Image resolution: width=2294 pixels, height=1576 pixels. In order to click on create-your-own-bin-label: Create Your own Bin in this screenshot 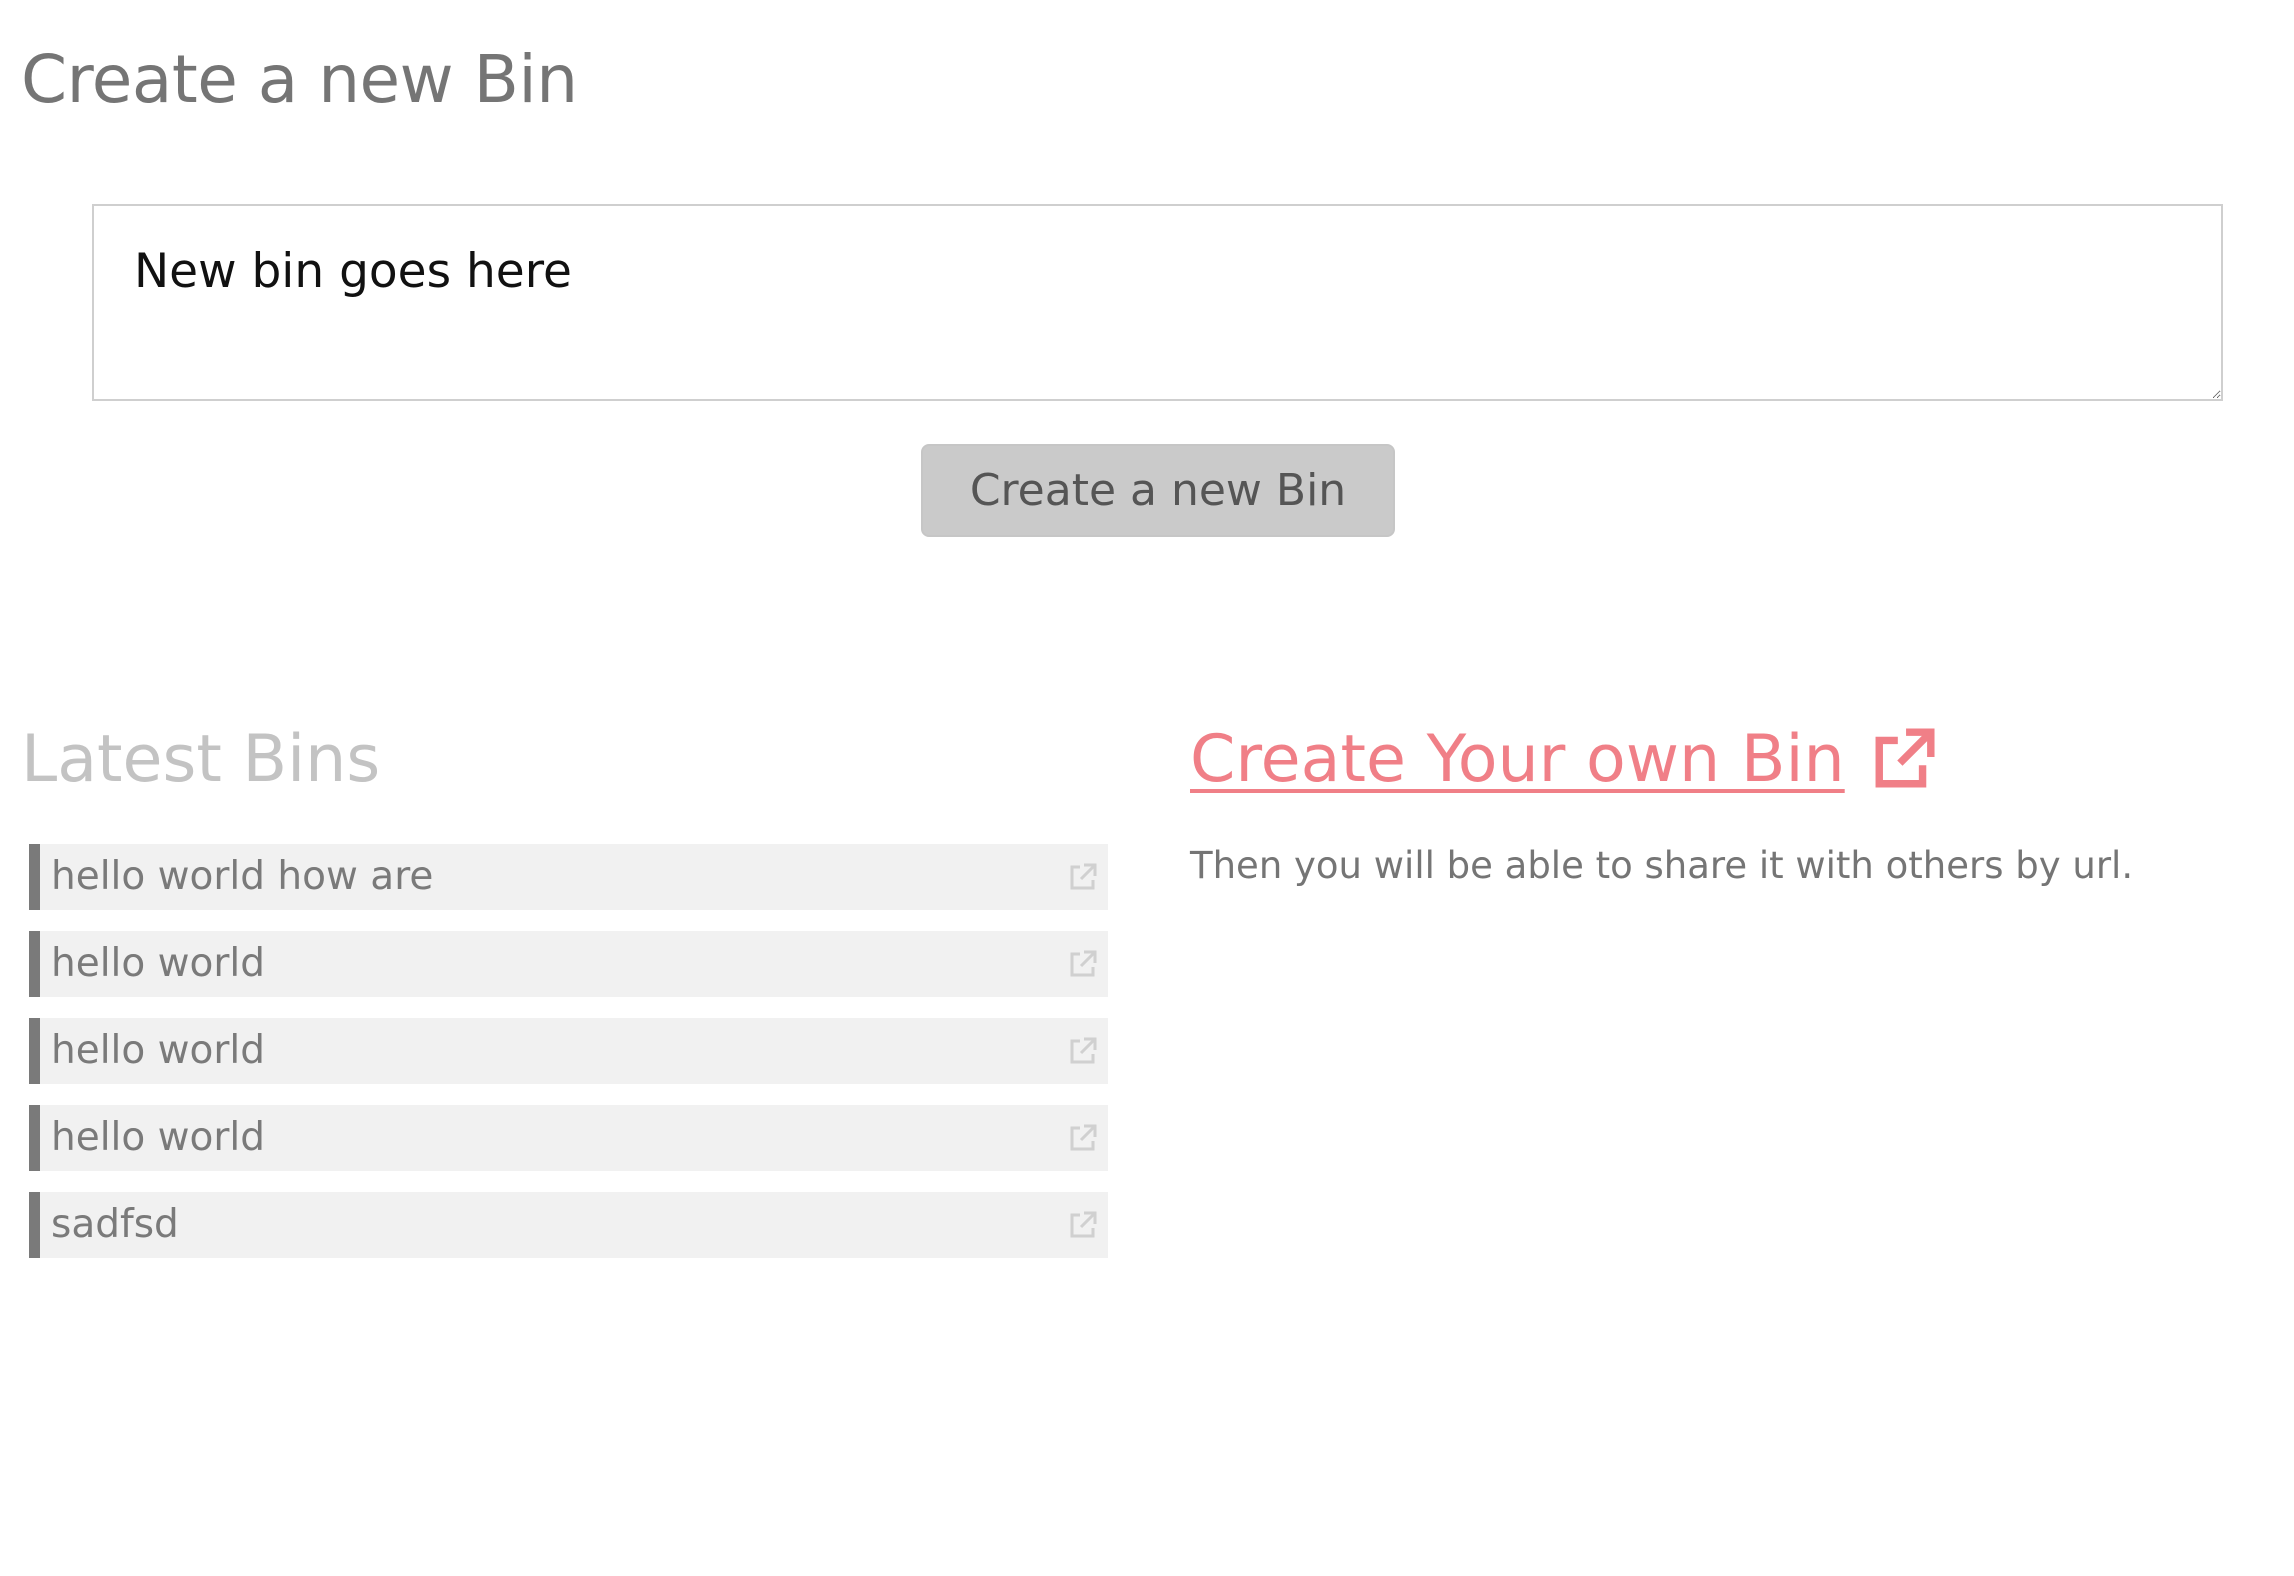, I will do `click(1517, 759)`.